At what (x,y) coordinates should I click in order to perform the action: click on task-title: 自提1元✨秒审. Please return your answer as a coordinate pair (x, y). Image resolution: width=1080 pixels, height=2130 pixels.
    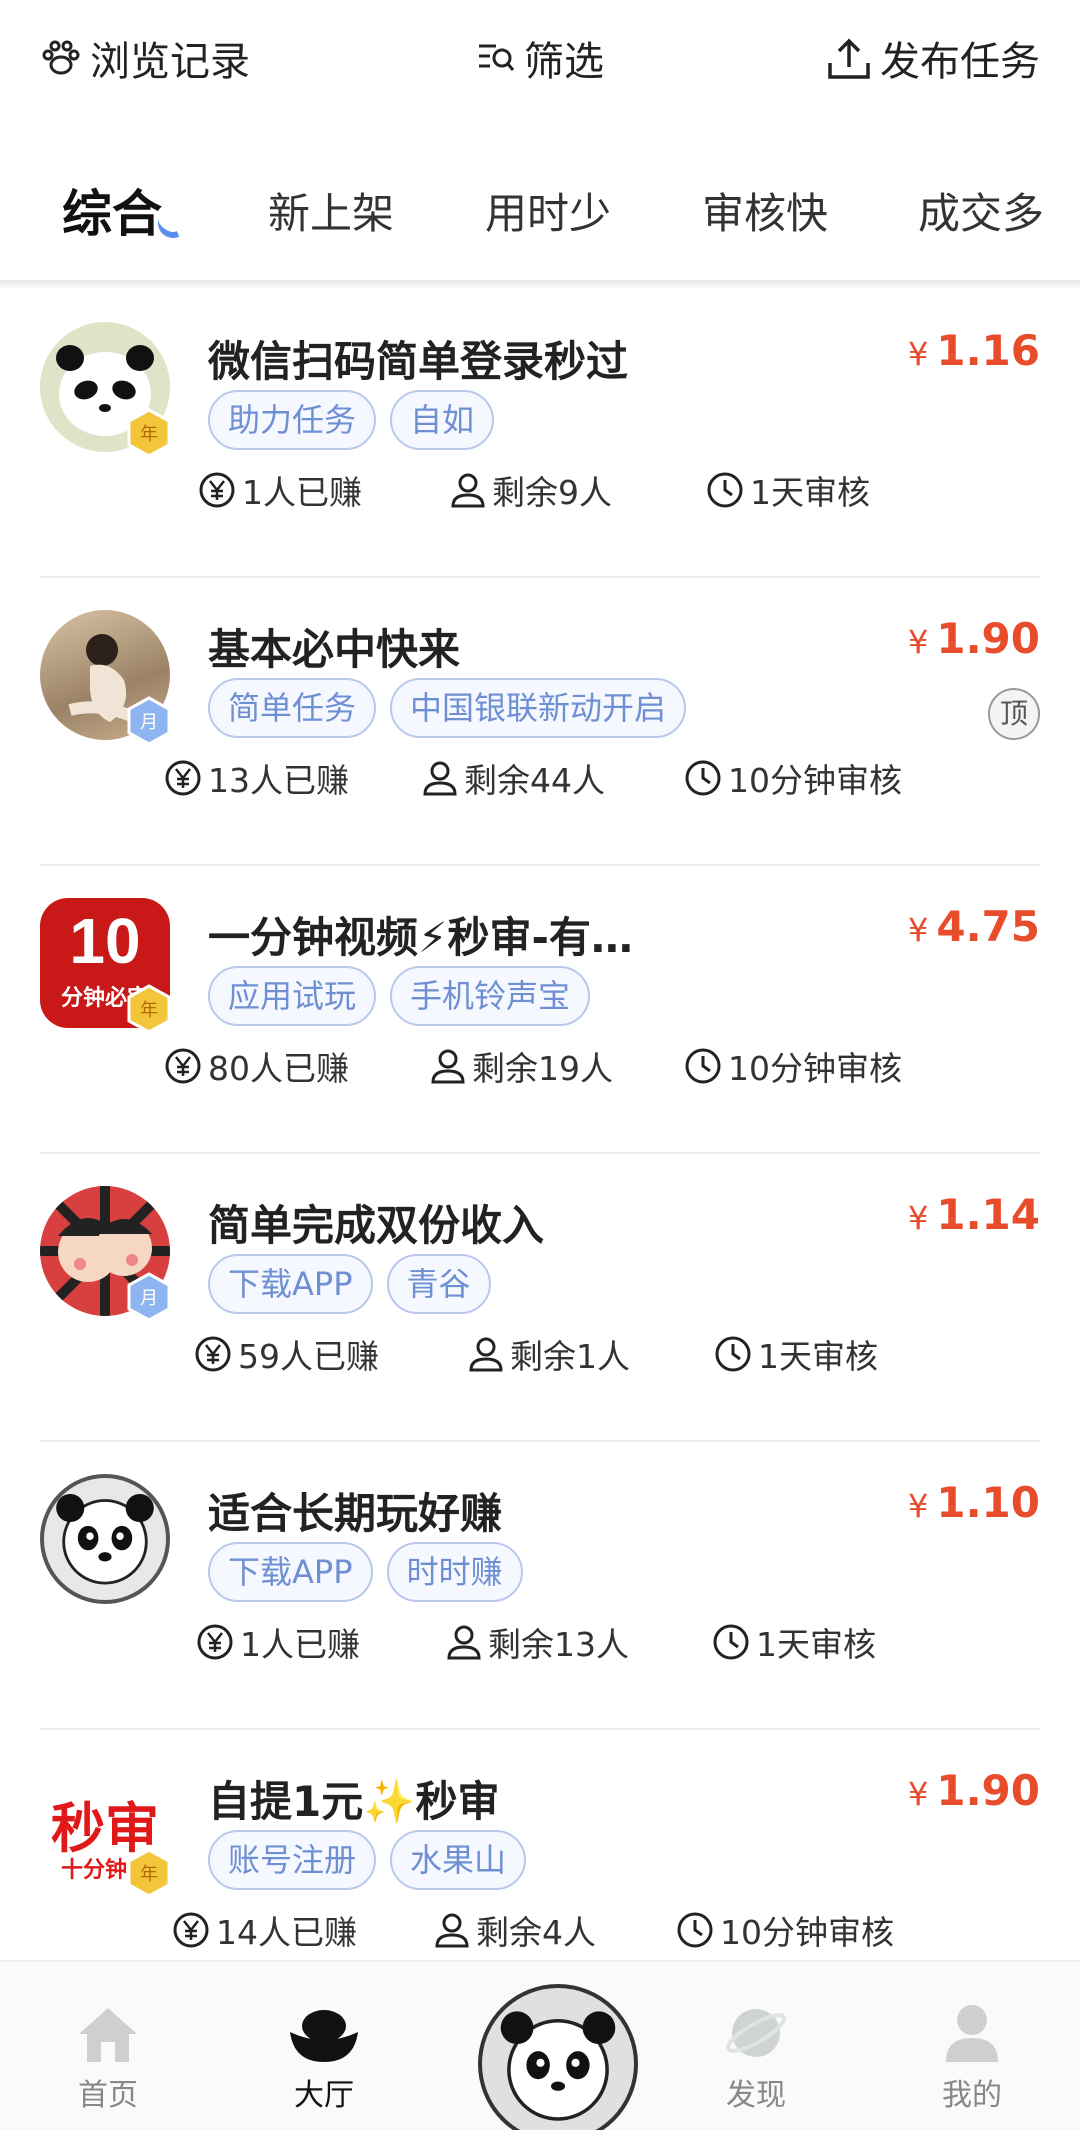
    Looking at the image, I should click on (354, 1801).